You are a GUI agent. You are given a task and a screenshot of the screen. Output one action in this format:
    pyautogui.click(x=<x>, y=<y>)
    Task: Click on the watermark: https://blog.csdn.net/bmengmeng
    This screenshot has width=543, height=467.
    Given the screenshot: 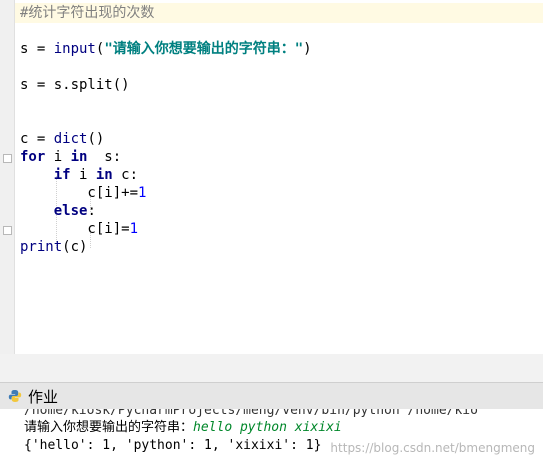 What is the action you would take?
    pyautogui.click(x=432, y=448)
    